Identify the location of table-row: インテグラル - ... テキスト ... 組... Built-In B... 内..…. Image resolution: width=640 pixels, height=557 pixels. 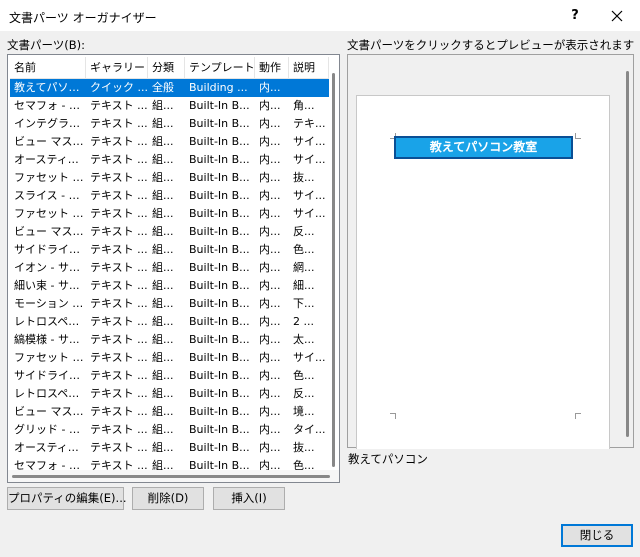
(169, 124).